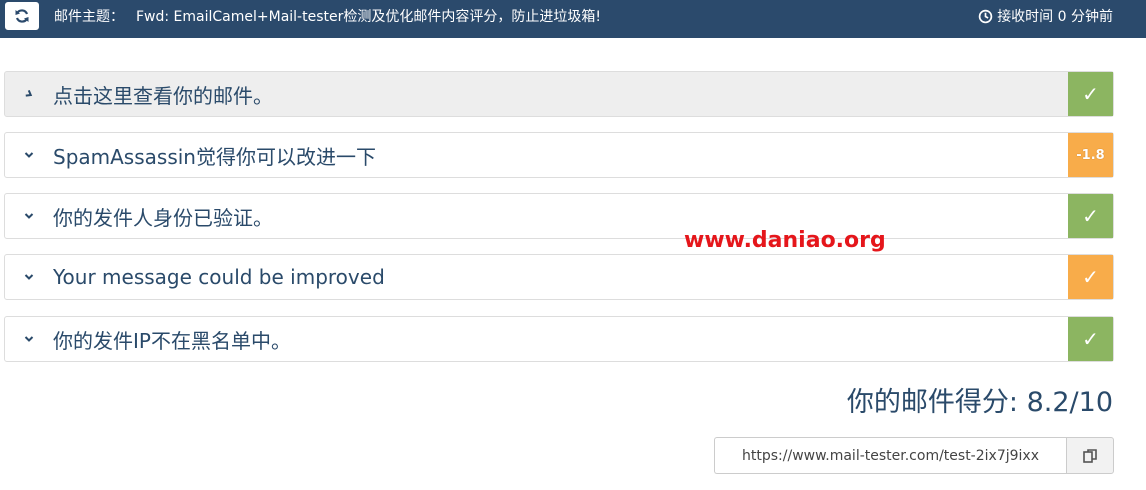  What do you see at coordinates (985, 16) in the screenshot?
I see `clock-icon` at bounding box center [985, 16].